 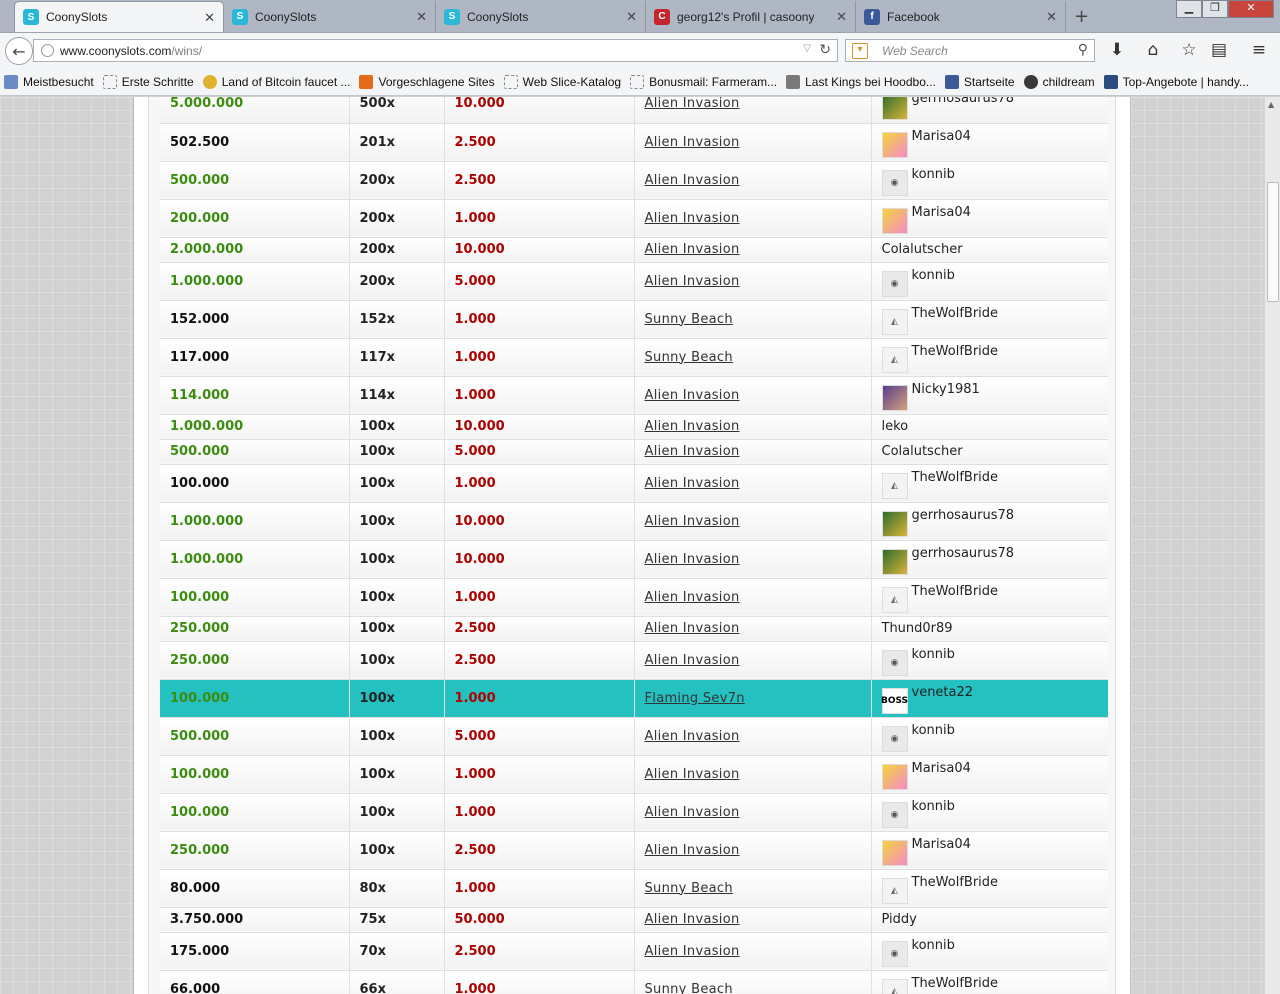 What do you see at coordinates (1083, 49) in the screenshot?
I see `search-icon: ⚲` at bounding box center [1083, 49].